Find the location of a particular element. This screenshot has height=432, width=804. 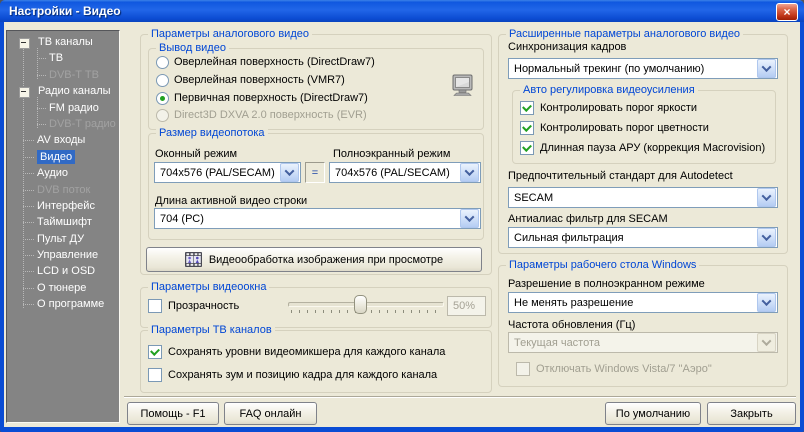

faq-online-button: FAQ онлайн is located at coordinates (270, 413).